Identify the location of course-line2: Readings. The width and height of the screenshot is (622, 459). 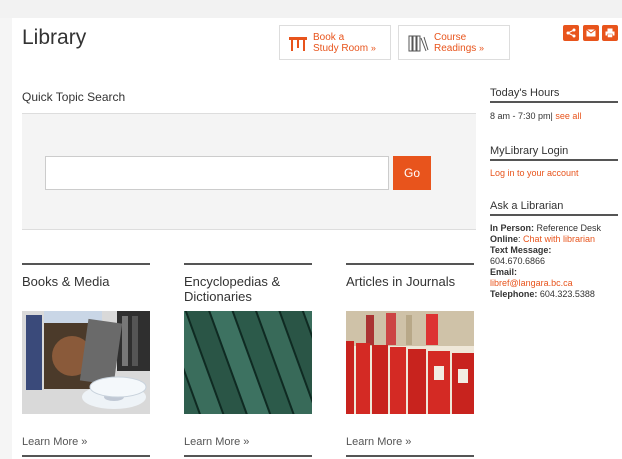
(455, 48).